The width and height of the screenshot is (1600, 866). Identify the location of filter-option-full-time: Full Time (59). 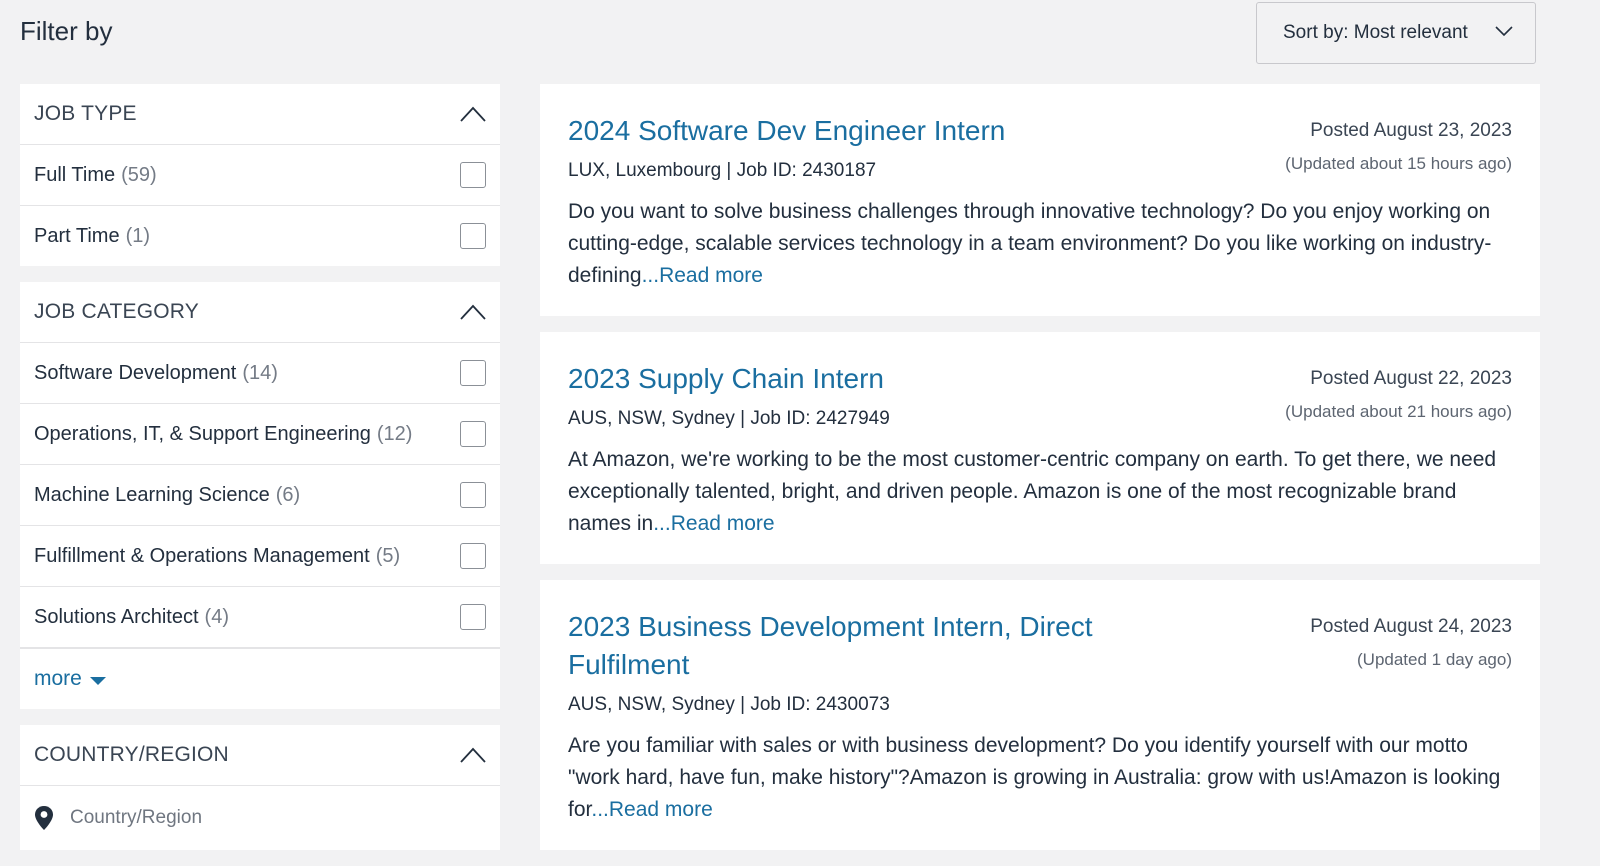
(260, 175).